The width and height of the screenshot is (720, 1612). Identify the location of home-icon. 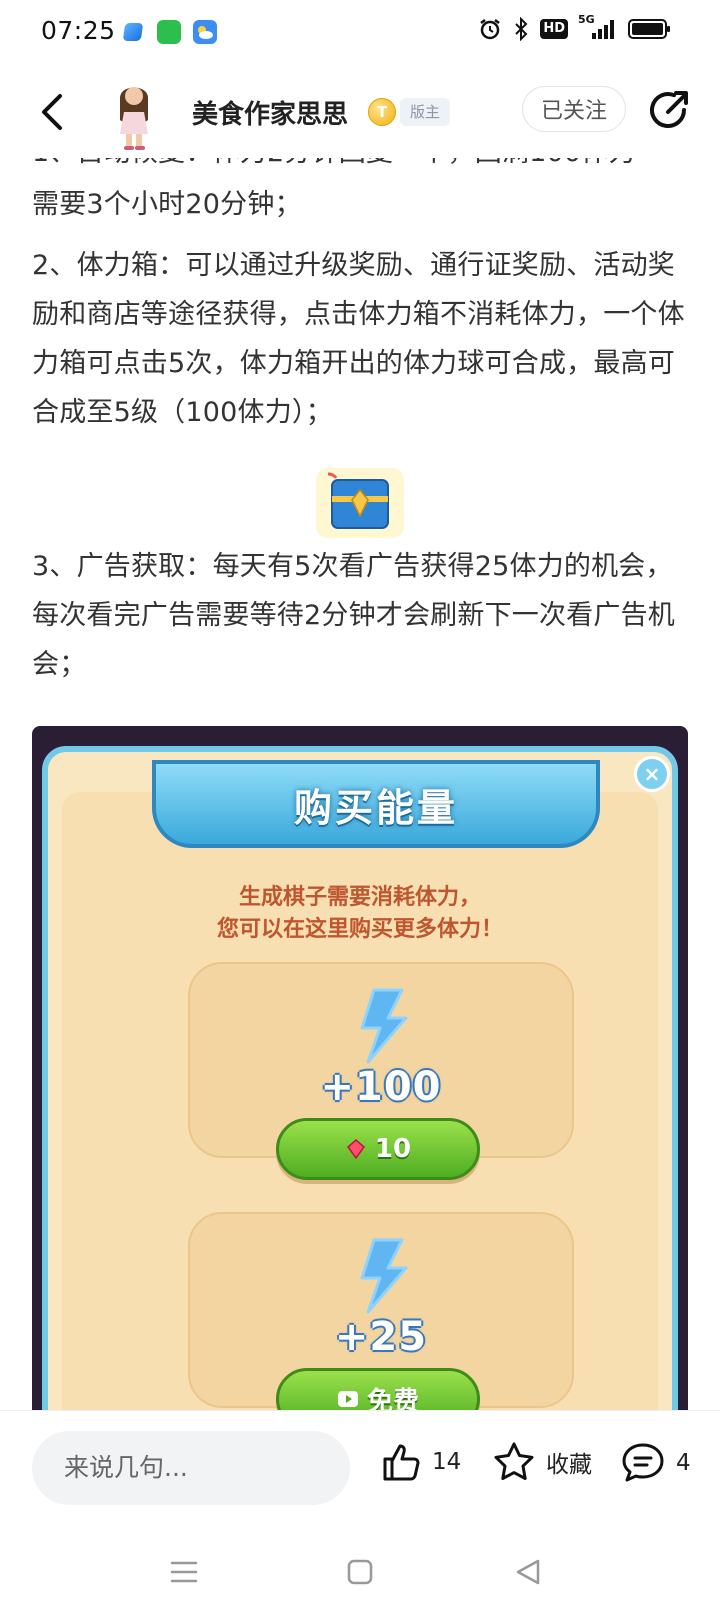
(360, 1572).